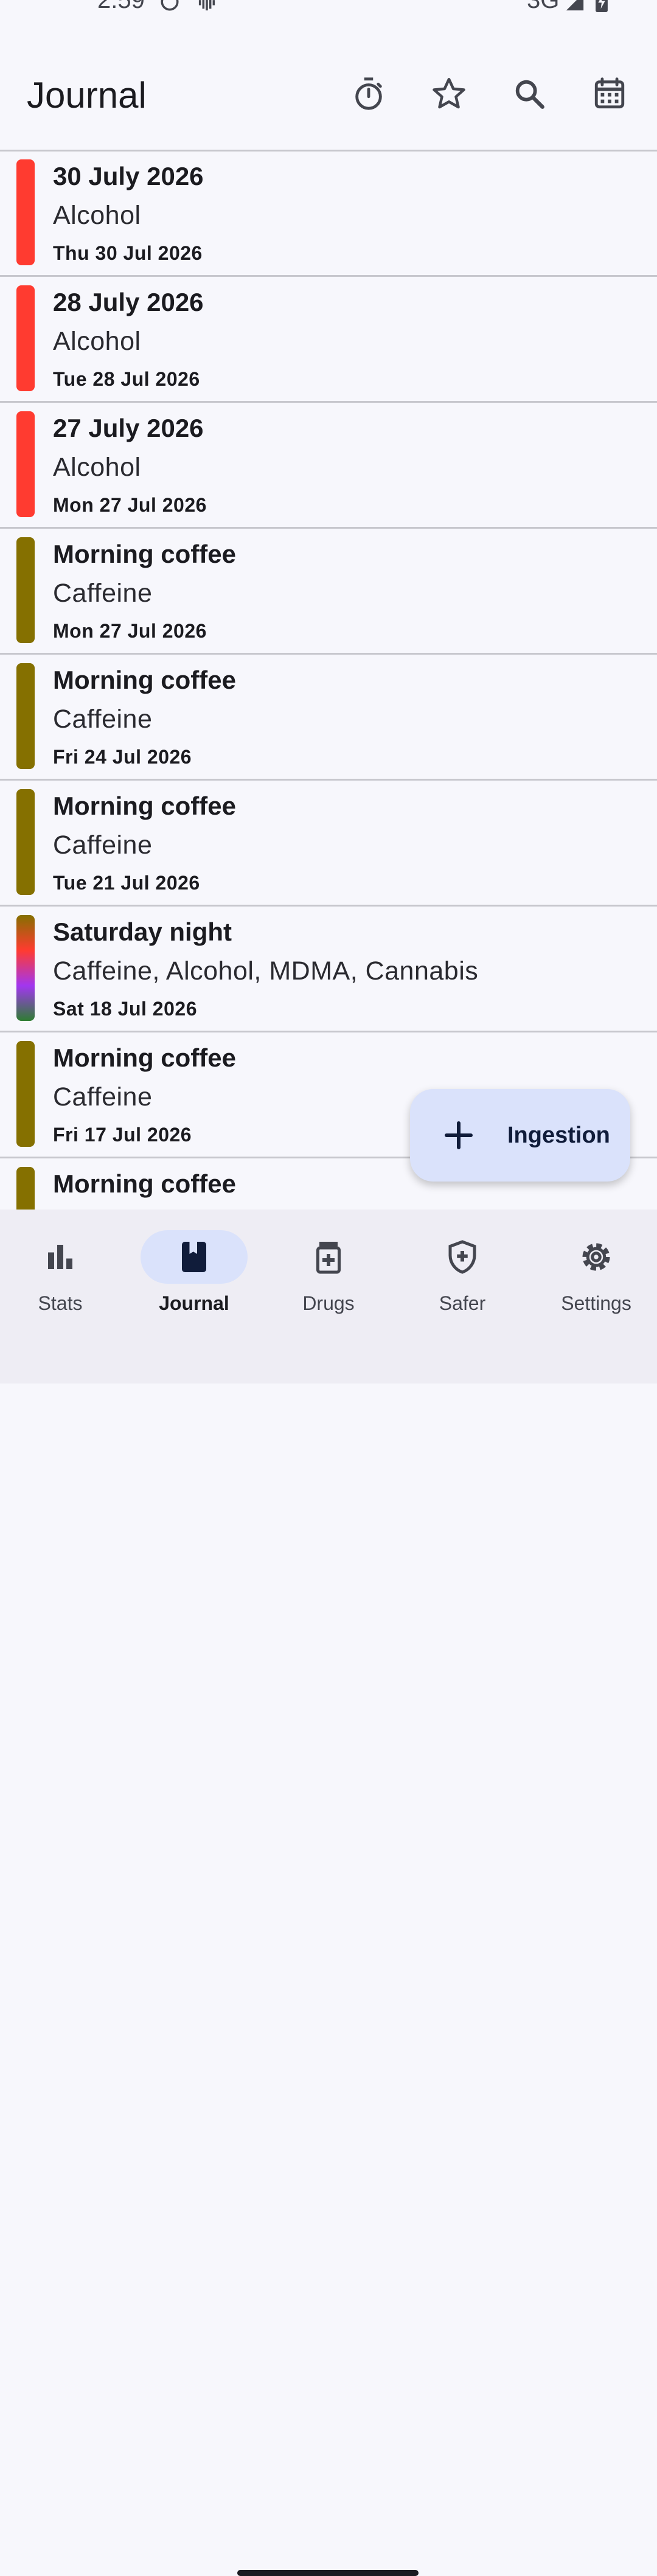 Image resolution: width=657 pixels, height=2576 pixels. What do you see at coordinates (328, 340) in the screenshot?
I see `experience-row: 28 July 2026 Alcohol Tue 28 Jul 2026` at bounding box center [328, 340].